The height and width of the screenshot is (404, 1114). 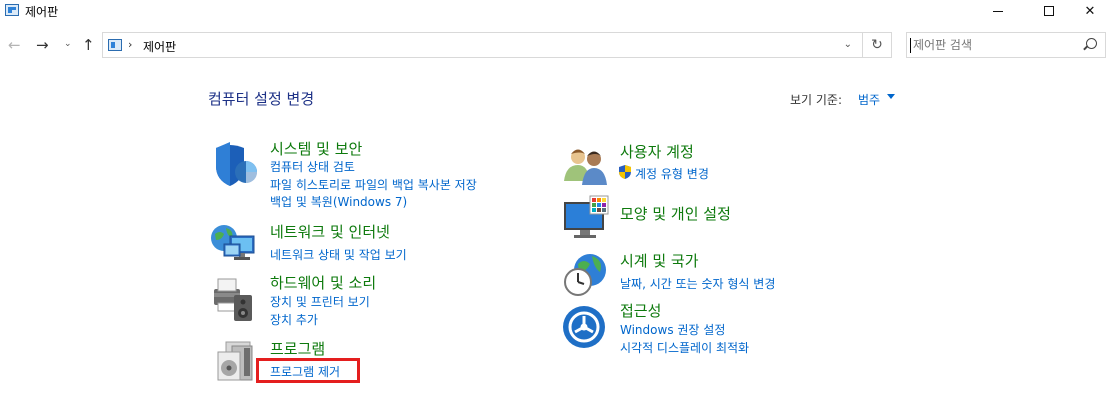 I want to click on link-windows-recommended-settings: Windows 권장 설정, so click(x=672, y=329).